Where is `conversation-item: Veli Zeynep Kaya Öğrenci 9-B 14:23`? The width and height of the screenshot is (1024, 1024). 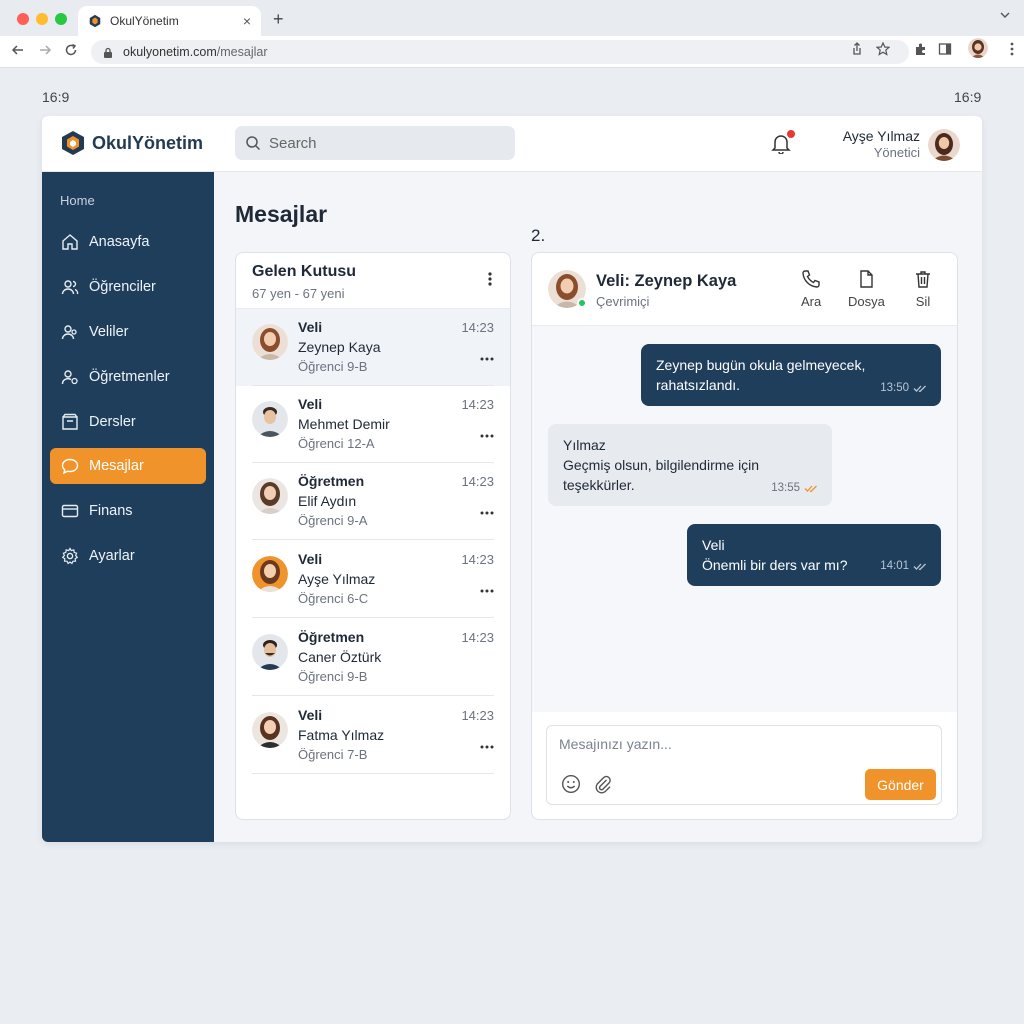 conversation-item: Veli Zeynep Kaya Öğrenci 9-B 14:23 is located at coordinates (373, 347).